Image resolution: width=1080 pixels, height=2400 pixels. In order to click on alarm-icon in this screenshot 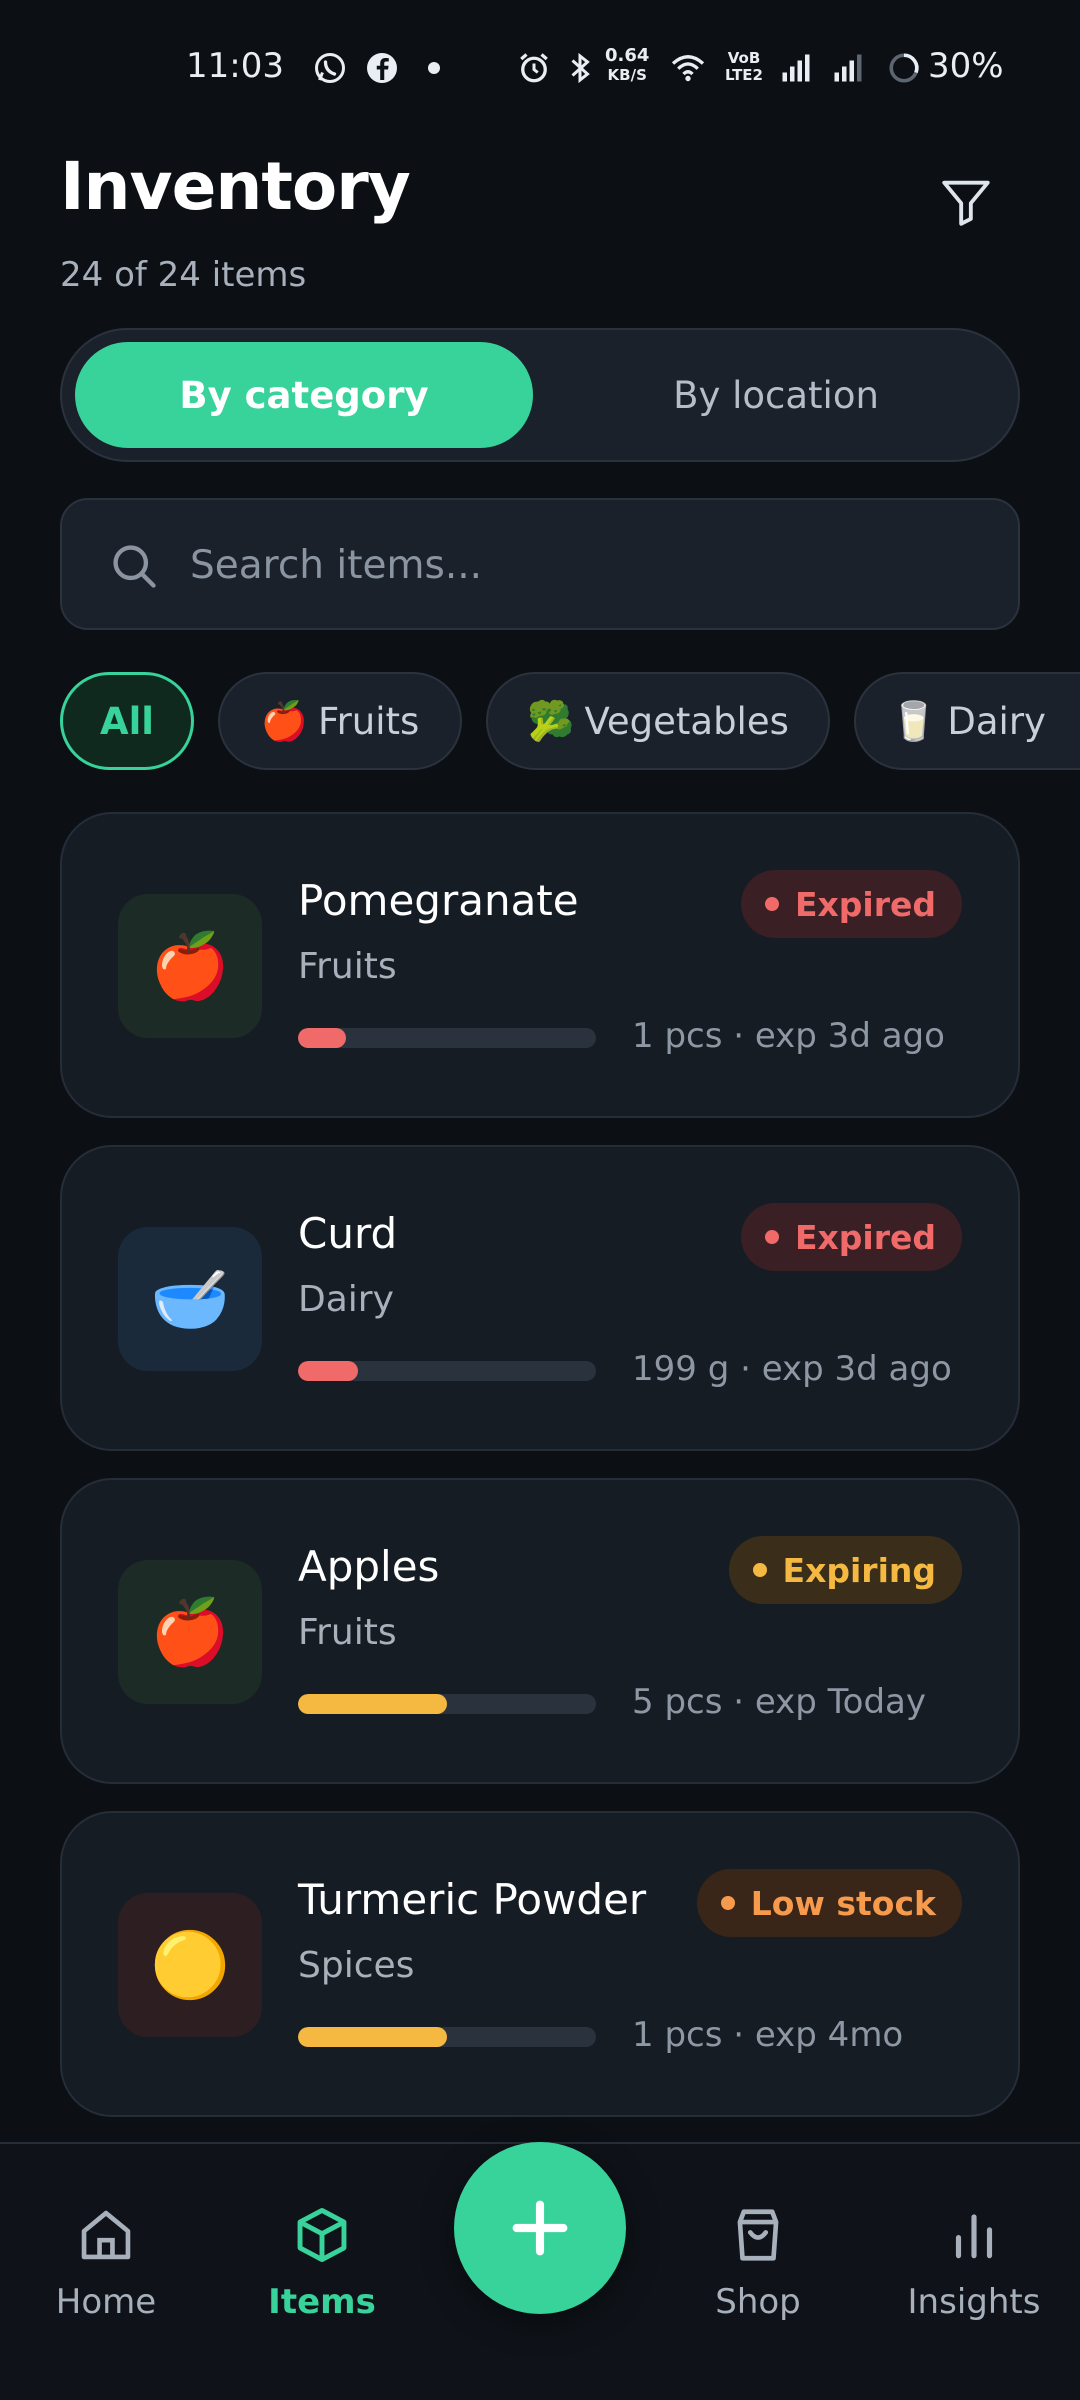, I will do `click(534, 68)`.